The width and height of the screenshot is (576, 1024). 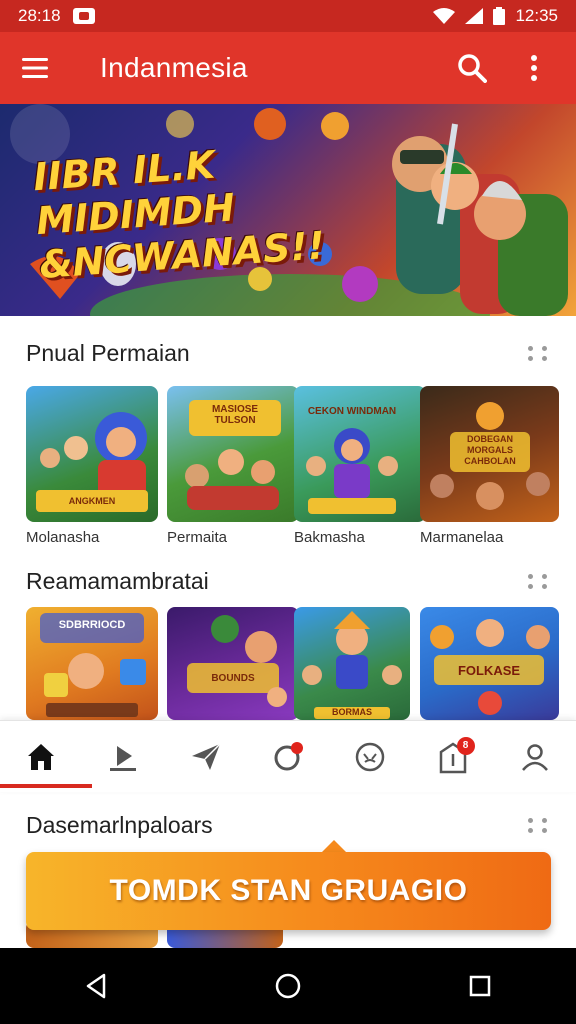 I want to click on inbox-badge: 8, so click(x=465, y=745).